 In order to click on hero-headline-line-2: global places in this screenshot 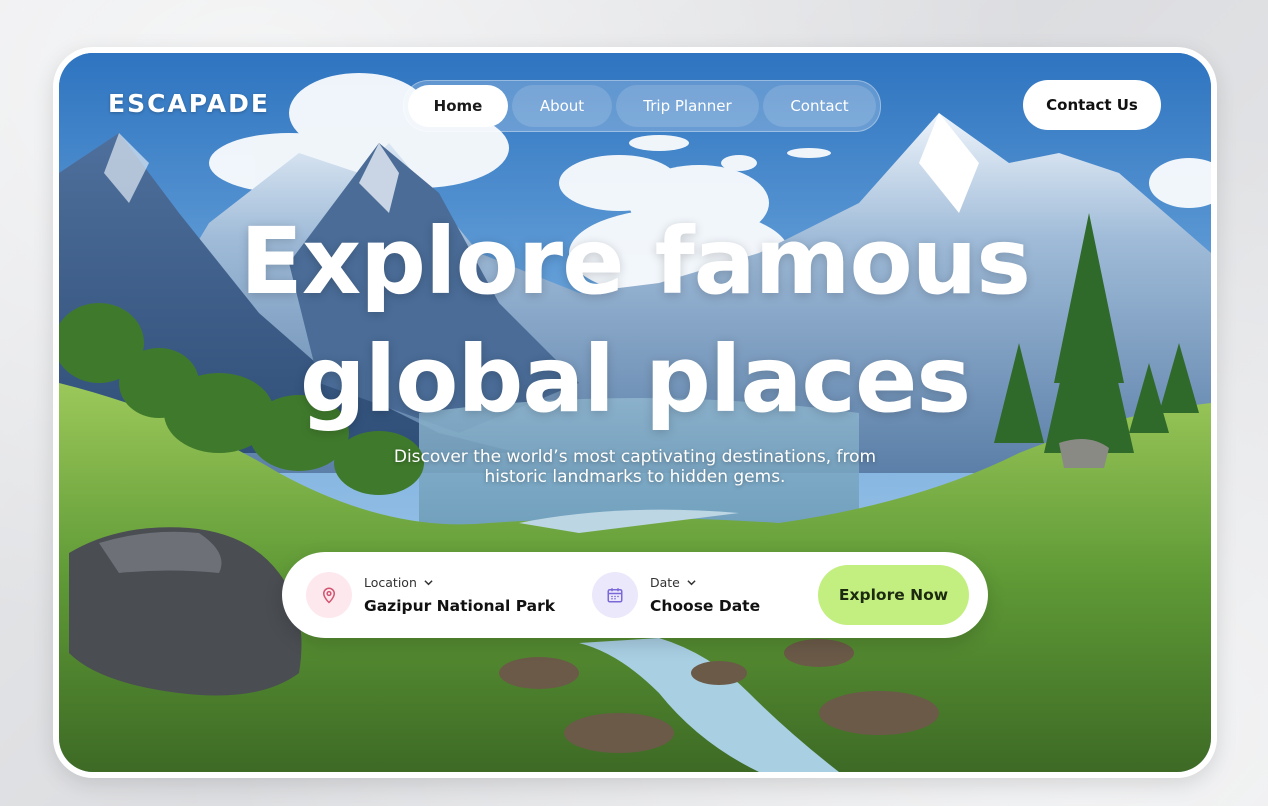, I will do `click(635, 379)`.